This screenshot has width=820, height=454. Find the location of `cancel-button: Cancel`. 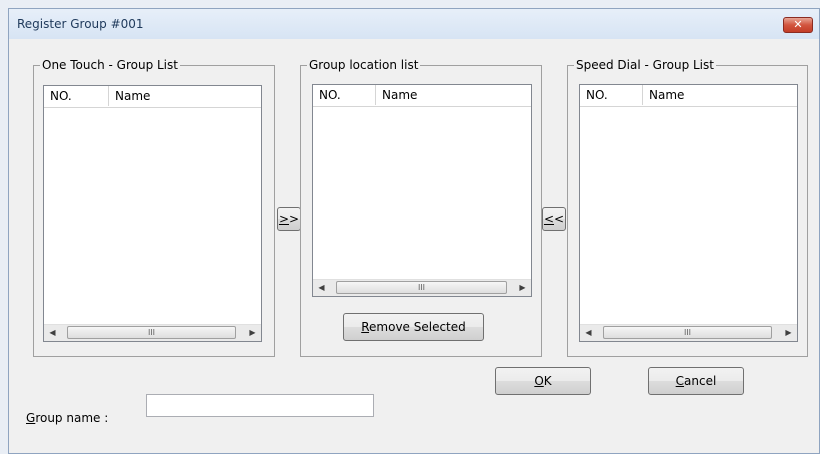

cancel-button: Cancel is located at coordinates (696, 381).